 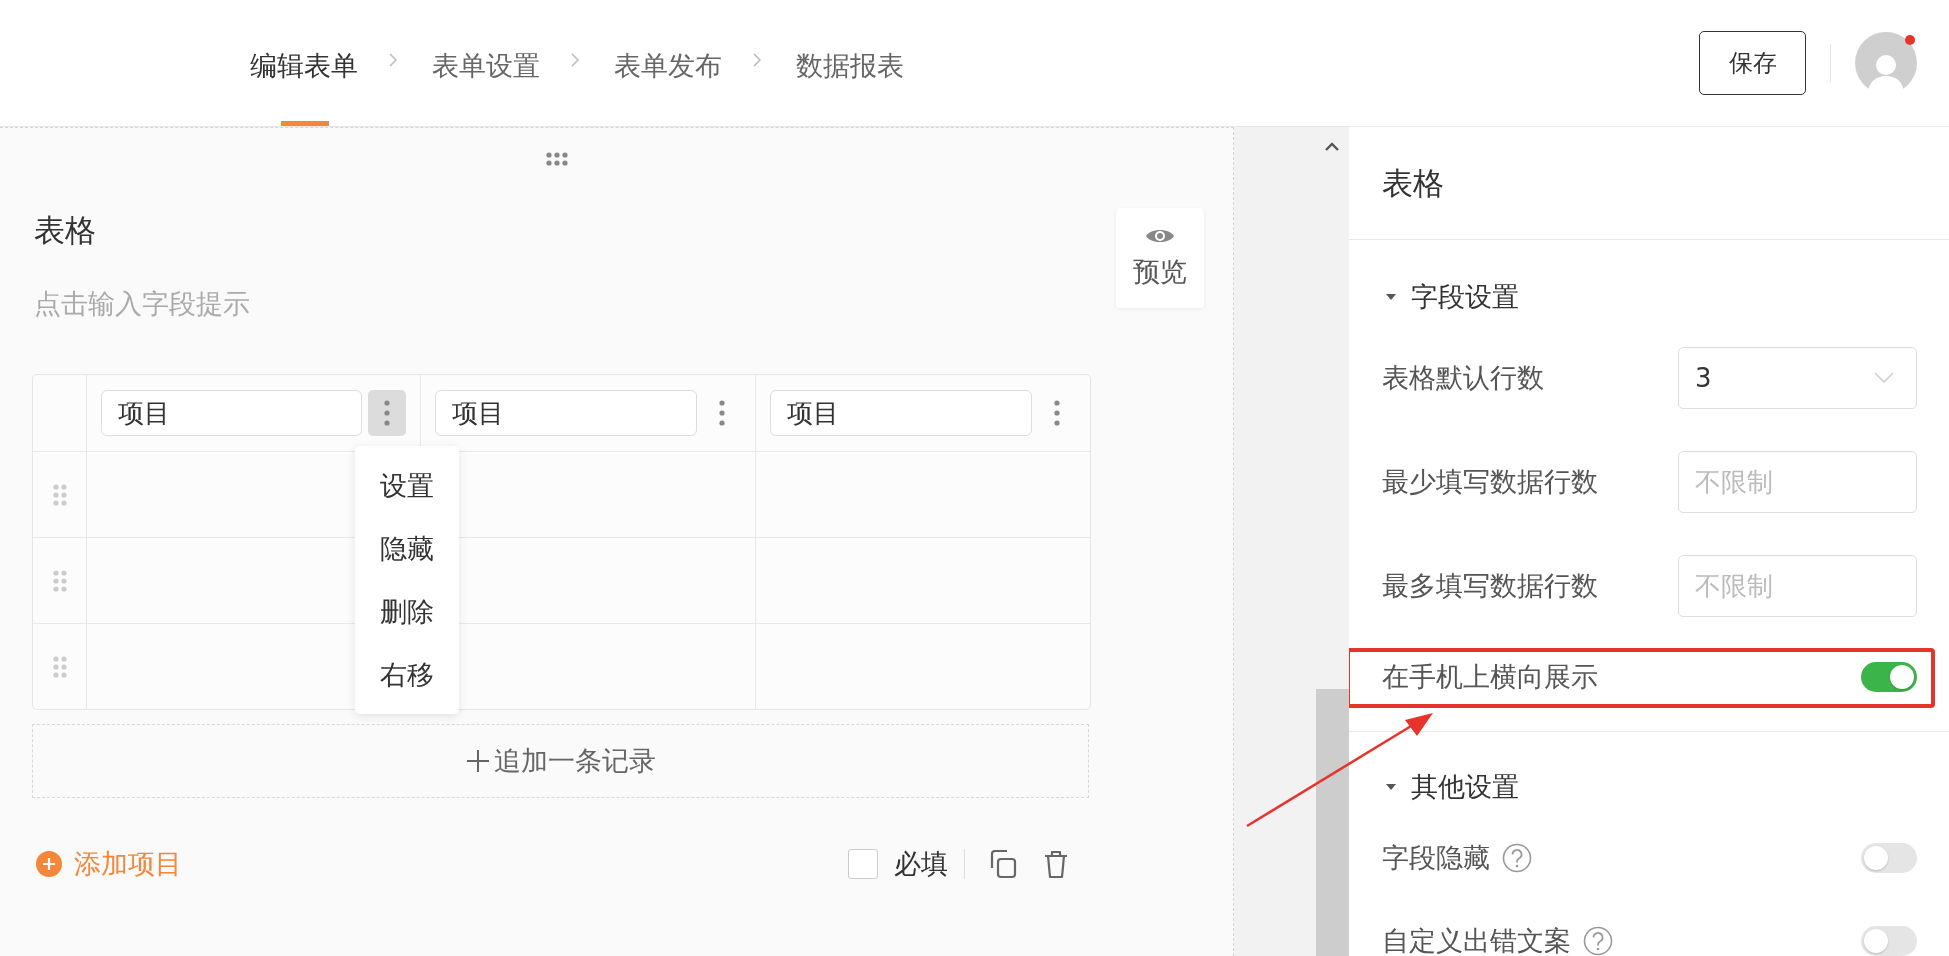 I want to click on more-button, so click(x=387, y=413).